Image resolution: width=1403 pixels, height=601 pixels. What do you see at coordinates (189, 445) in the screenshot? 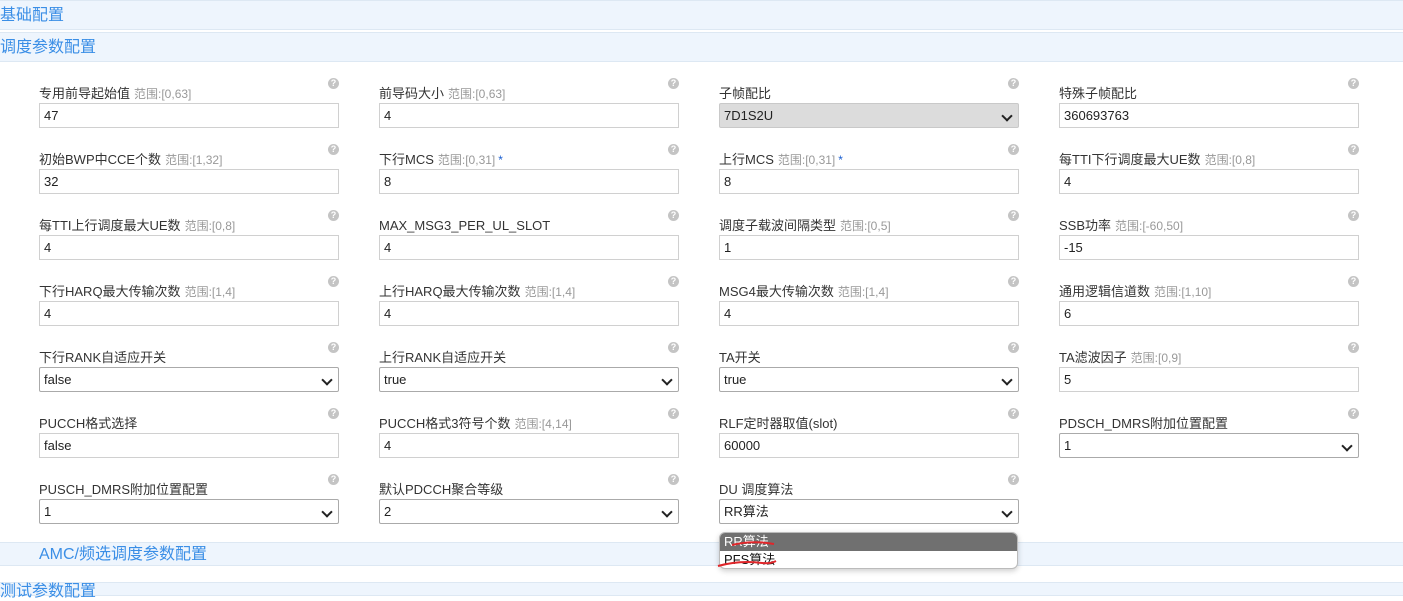
I see `field-input: false` at bounding box center [189, 445].